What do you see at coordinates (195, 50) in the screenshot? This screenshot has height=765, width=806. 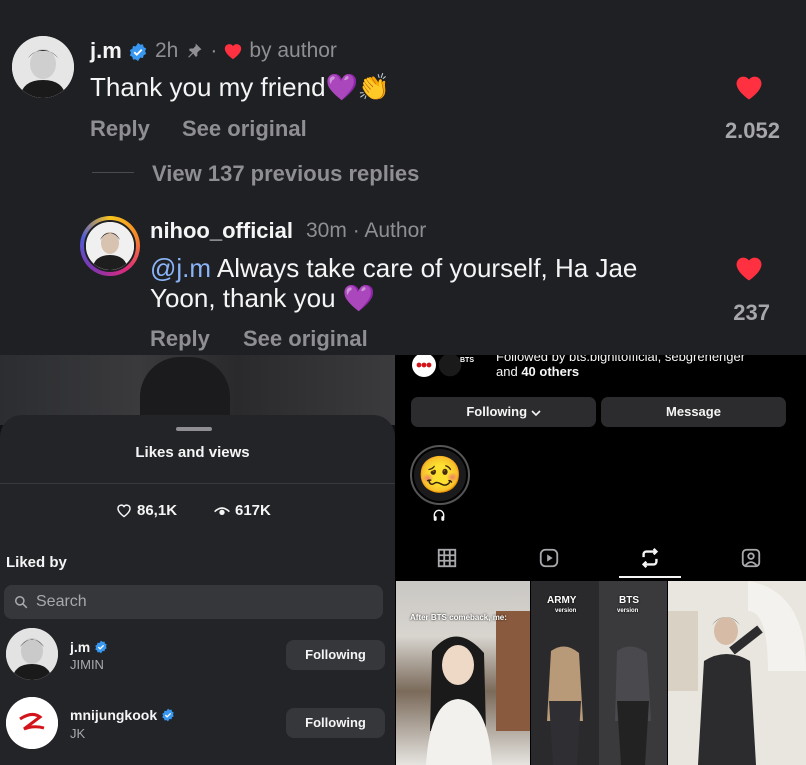 I see `pin-icon` at bounding box center [195, 50].